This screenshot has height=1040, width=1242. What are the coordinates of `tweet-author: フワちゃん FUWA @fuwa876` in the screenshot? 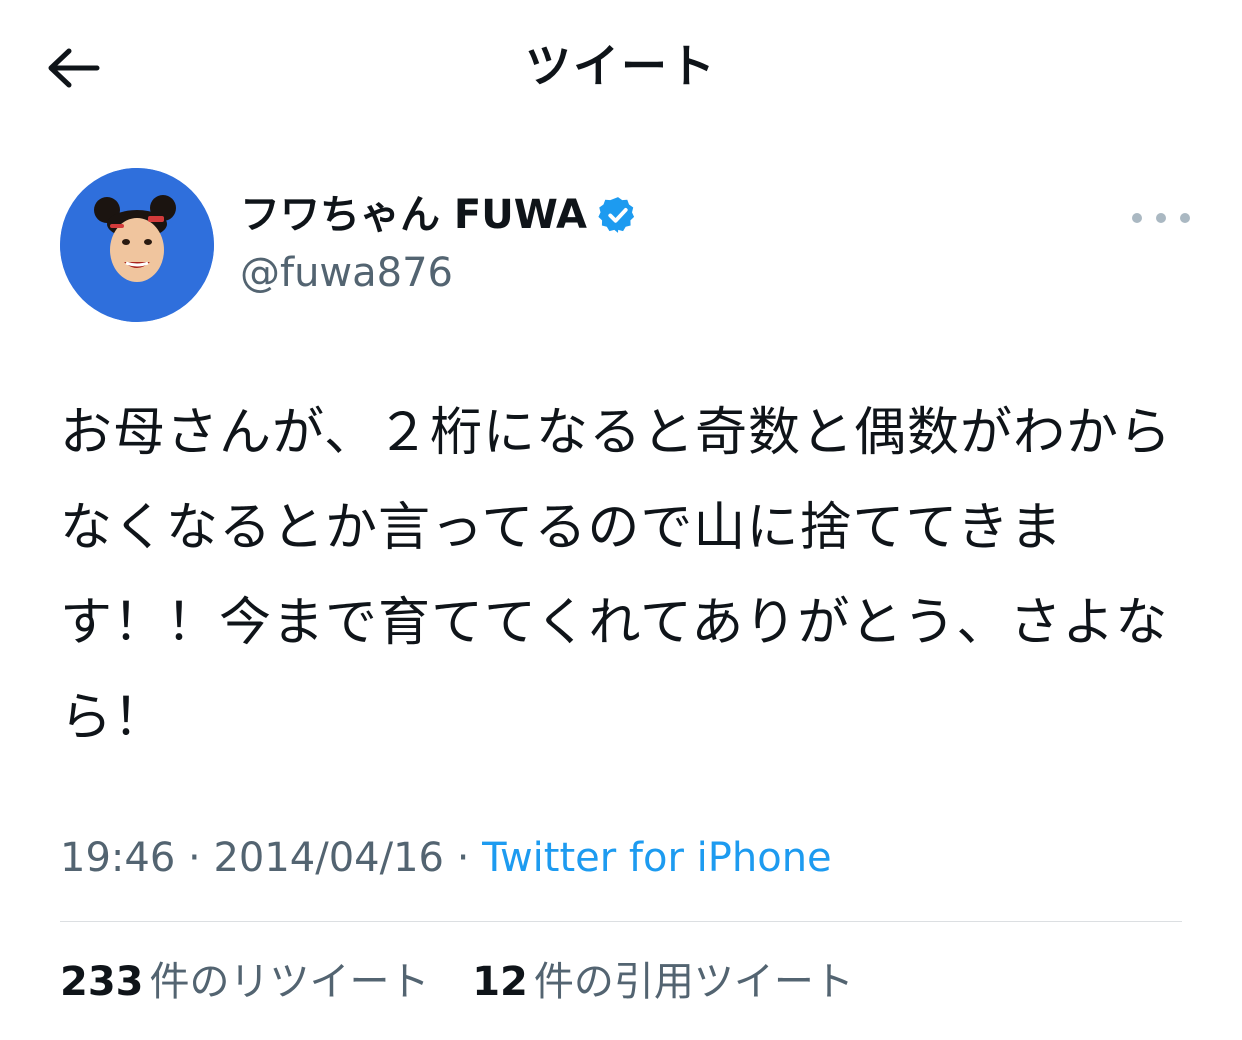 It's located at (625, 248).